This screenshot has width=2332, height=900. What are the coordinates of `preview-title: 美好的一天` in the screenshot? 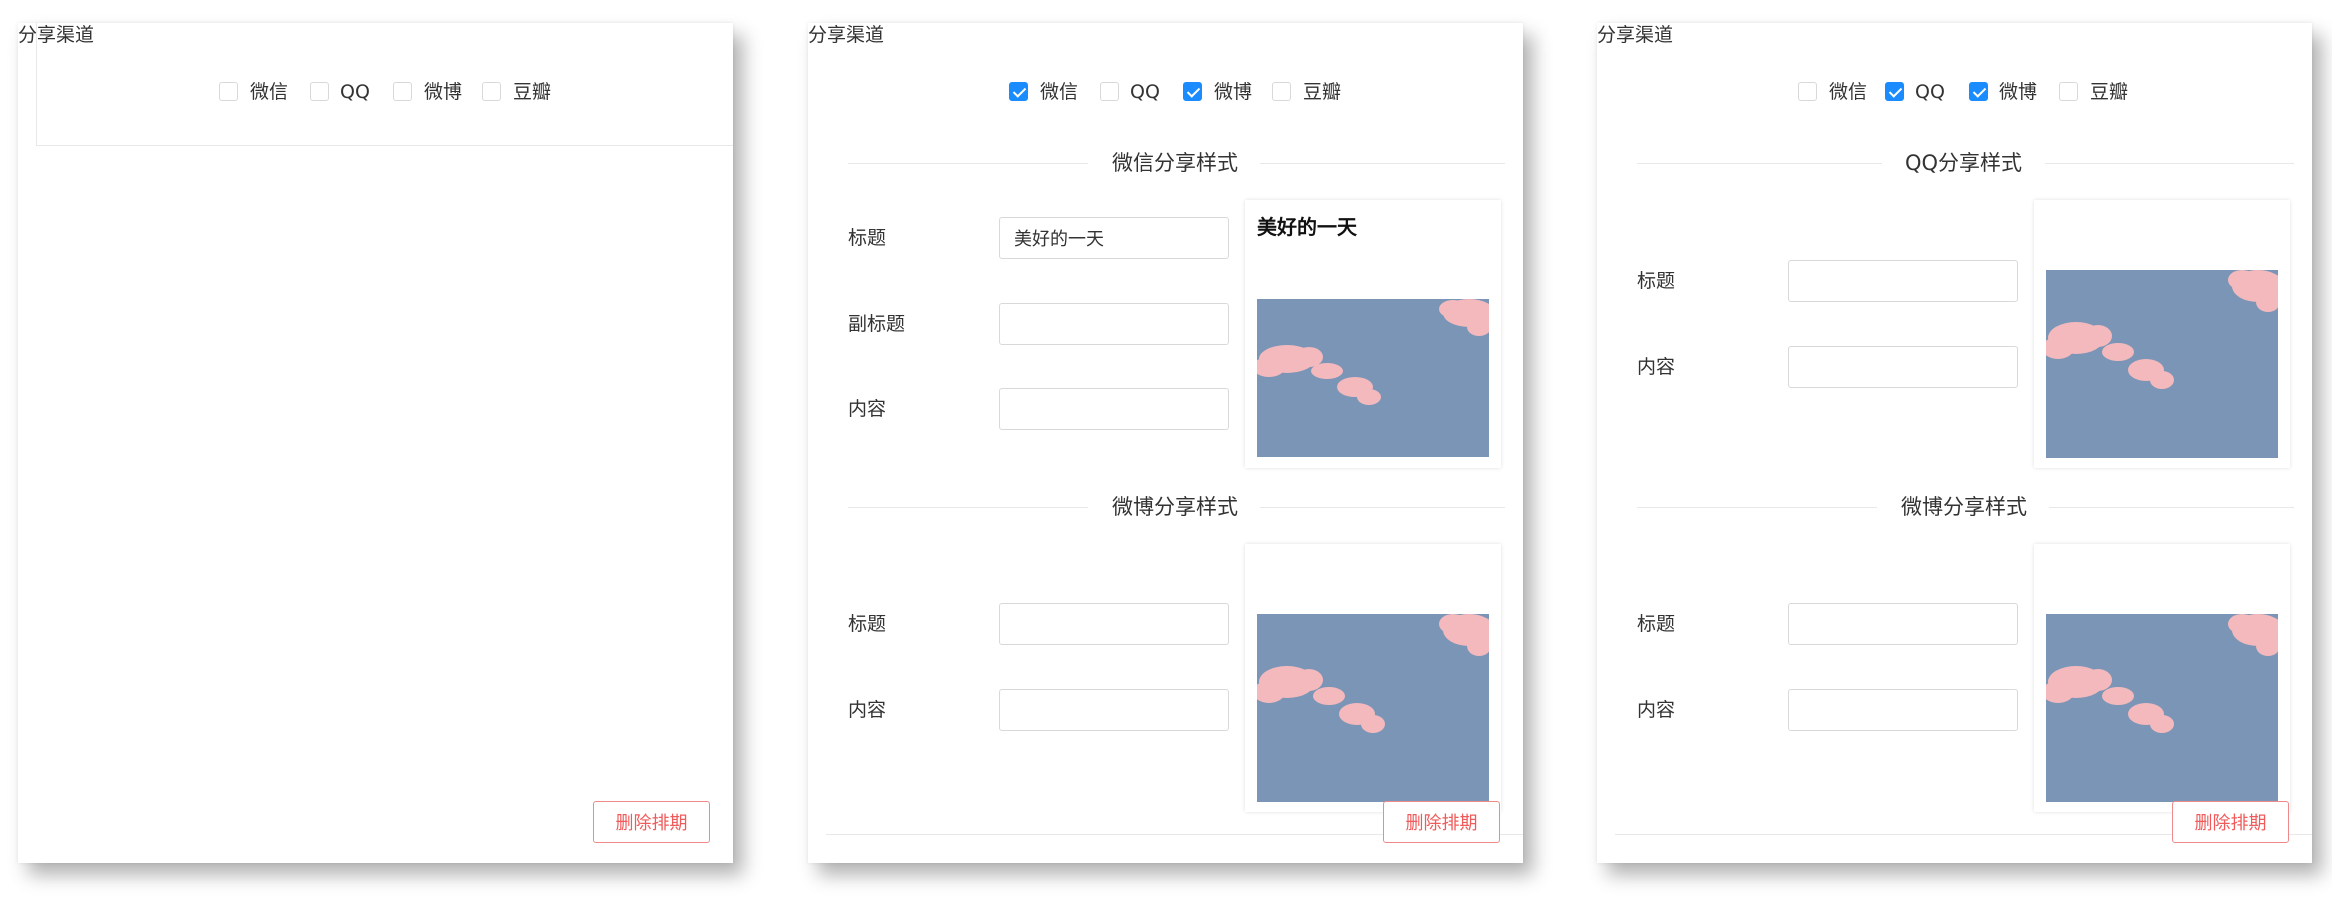 It's located at (1307, 227).